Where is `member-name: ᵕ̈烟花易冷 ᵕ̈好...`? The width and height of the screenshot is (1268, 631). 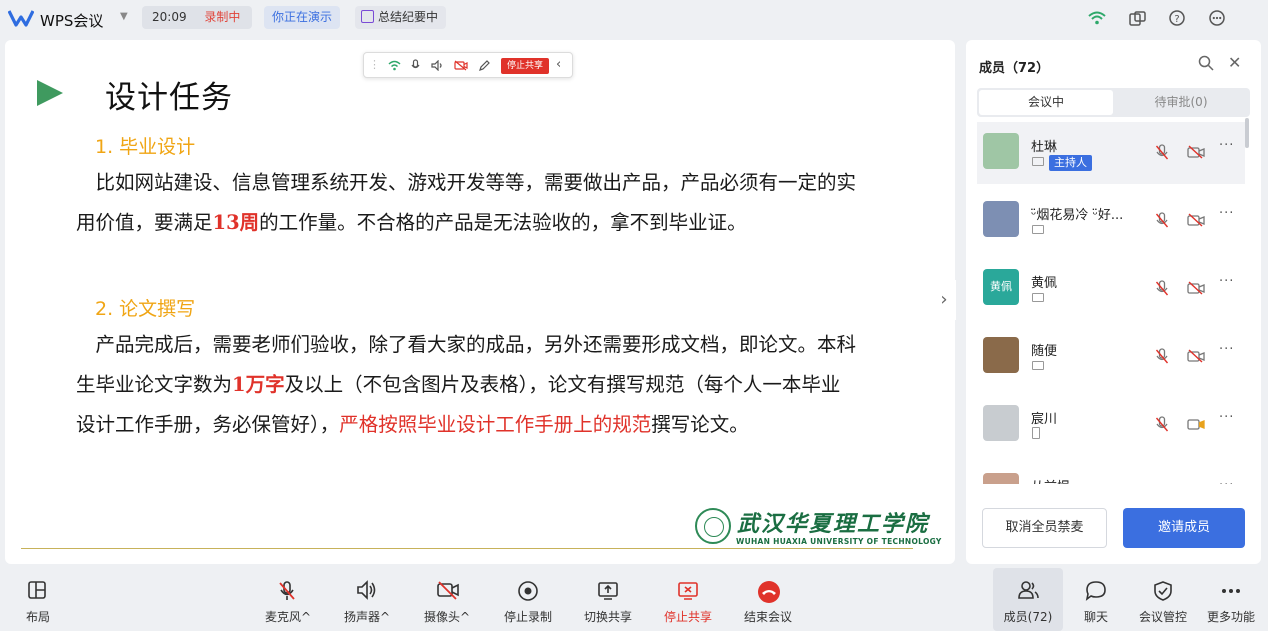
member-name: ᵕ̈烟花易冷 ᵕ̈好... is located at coordinates (1077, 215).